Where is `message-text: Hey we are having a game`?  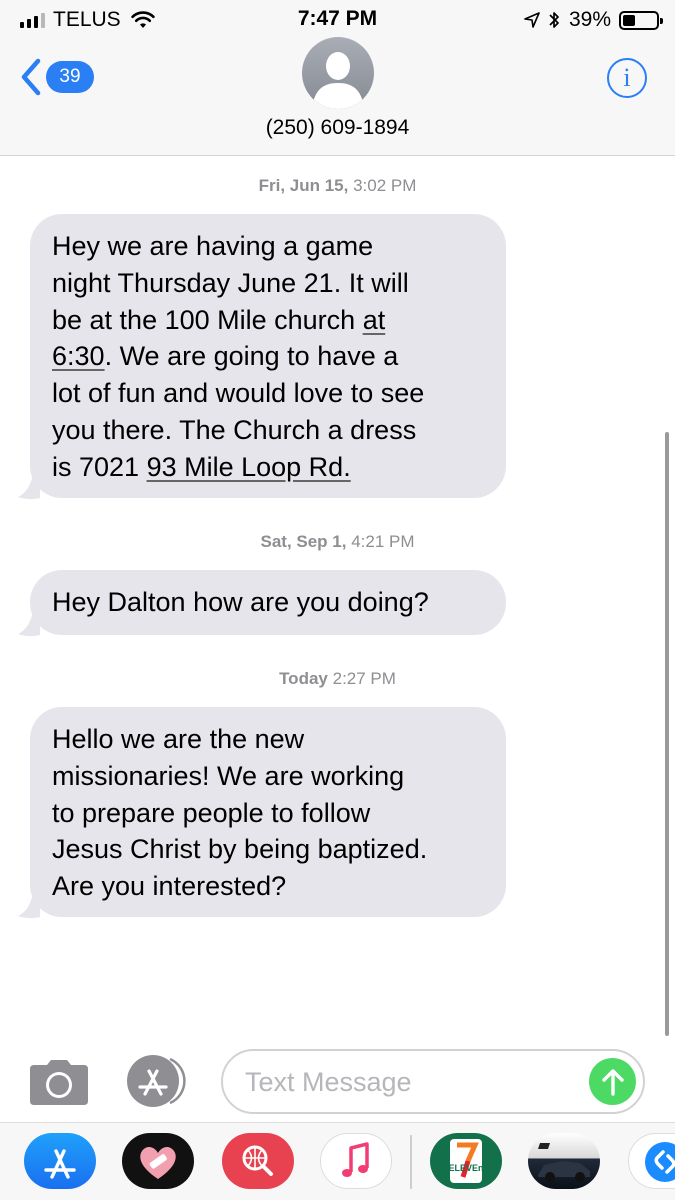 message-text: Hey we are having a game is located at coordinates (213, 246).